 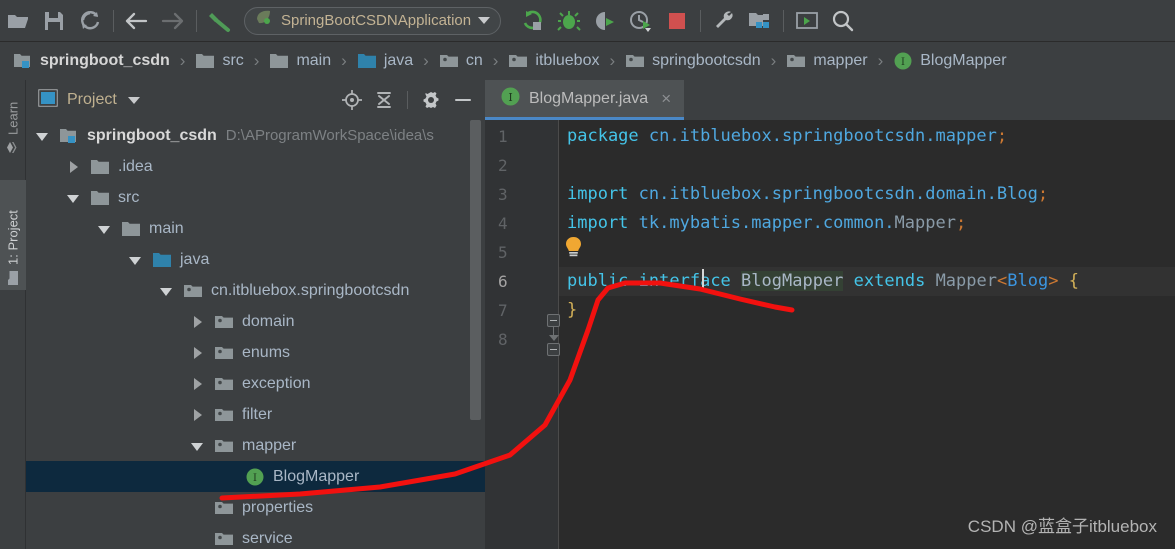 I want to click on breadcrumb-item-main: main, so click(x=300, y=61).